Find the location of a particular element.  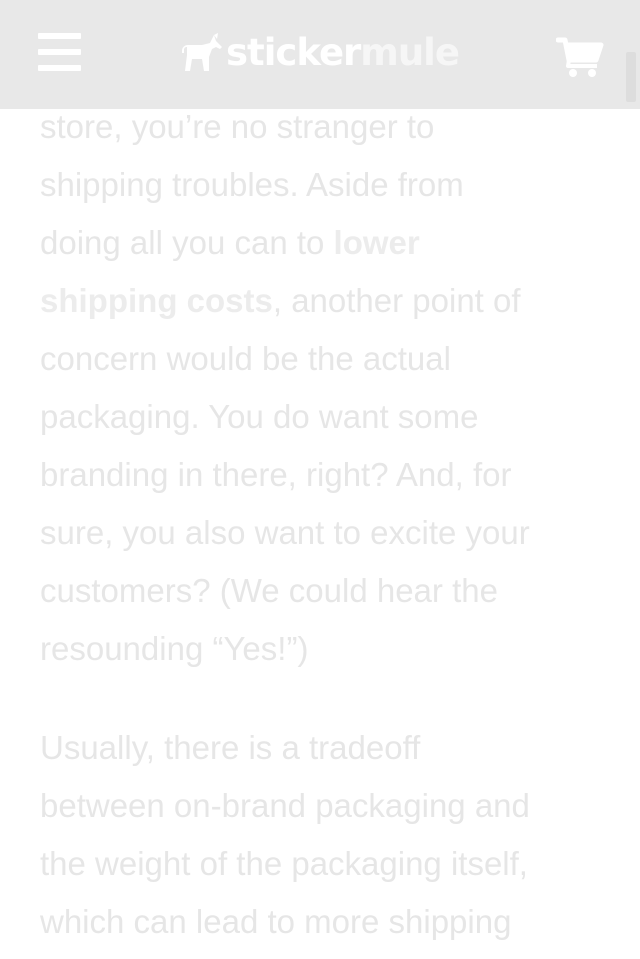

logo-text-mule: mule is located at coordinates (410, 52).